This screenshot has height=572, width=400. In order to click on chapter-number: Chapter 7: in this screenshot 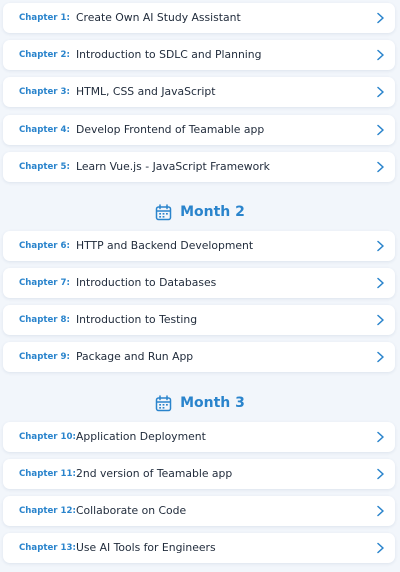, I will do `click(44, 283)`.